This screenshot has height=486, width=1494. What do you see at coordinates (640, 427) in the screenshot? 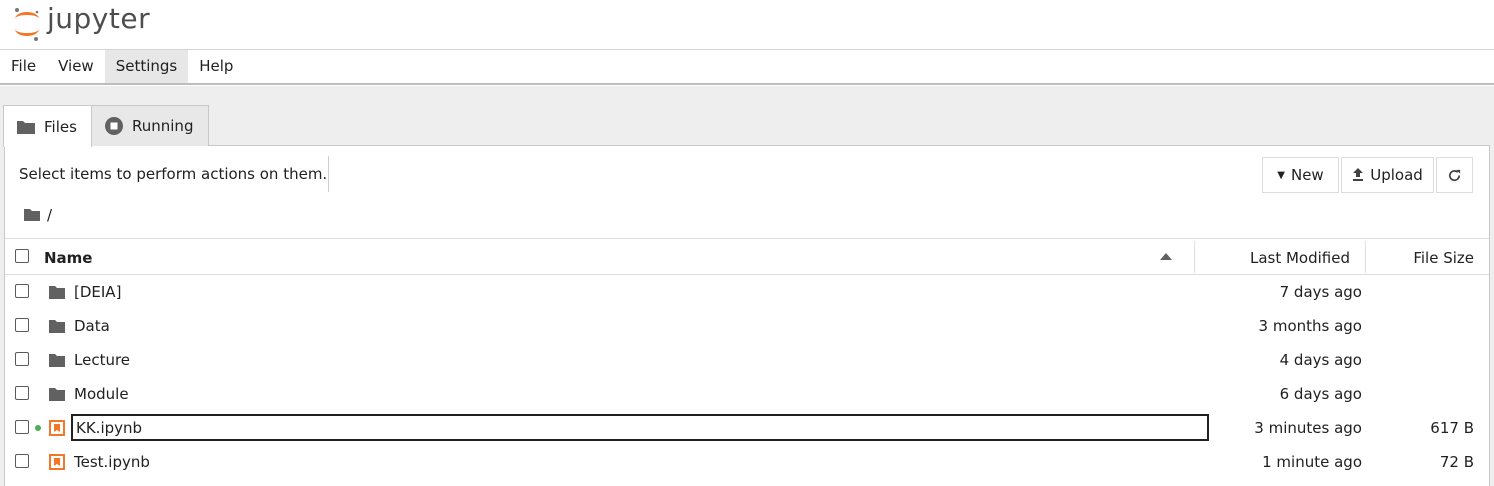
I see `file-name-rename-input: KK.ipynb` at bounding box center [640, 427].